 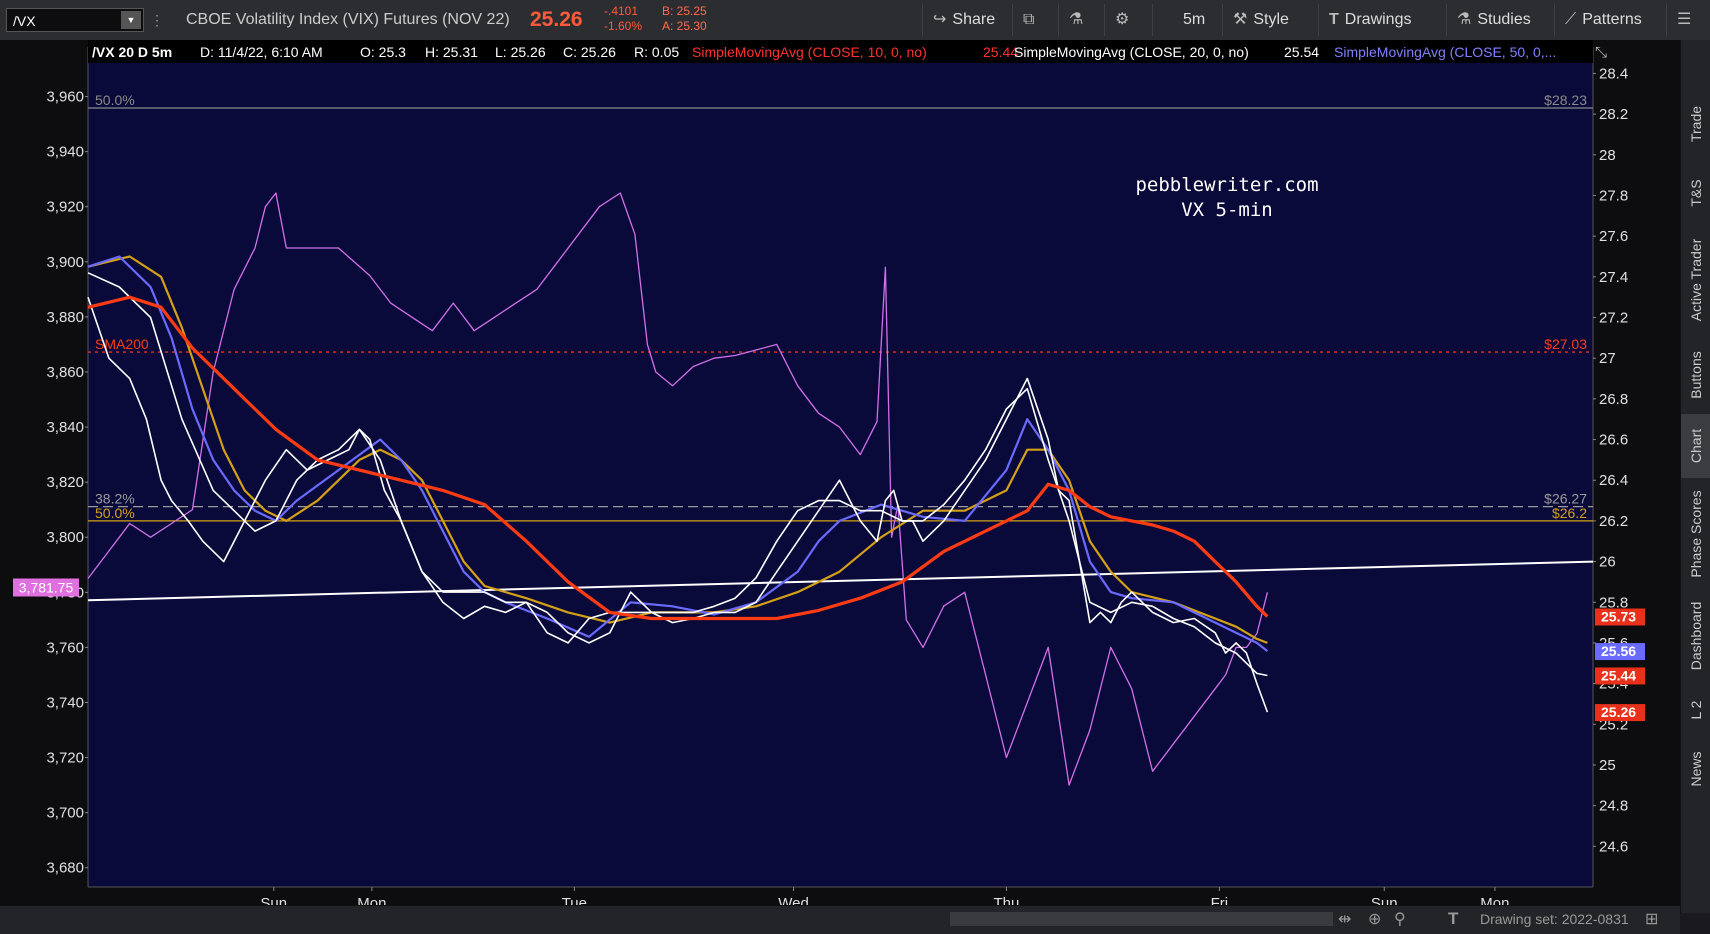 I want to click on watermark-line2: VX 5-min, so click(x=1227, y=210).